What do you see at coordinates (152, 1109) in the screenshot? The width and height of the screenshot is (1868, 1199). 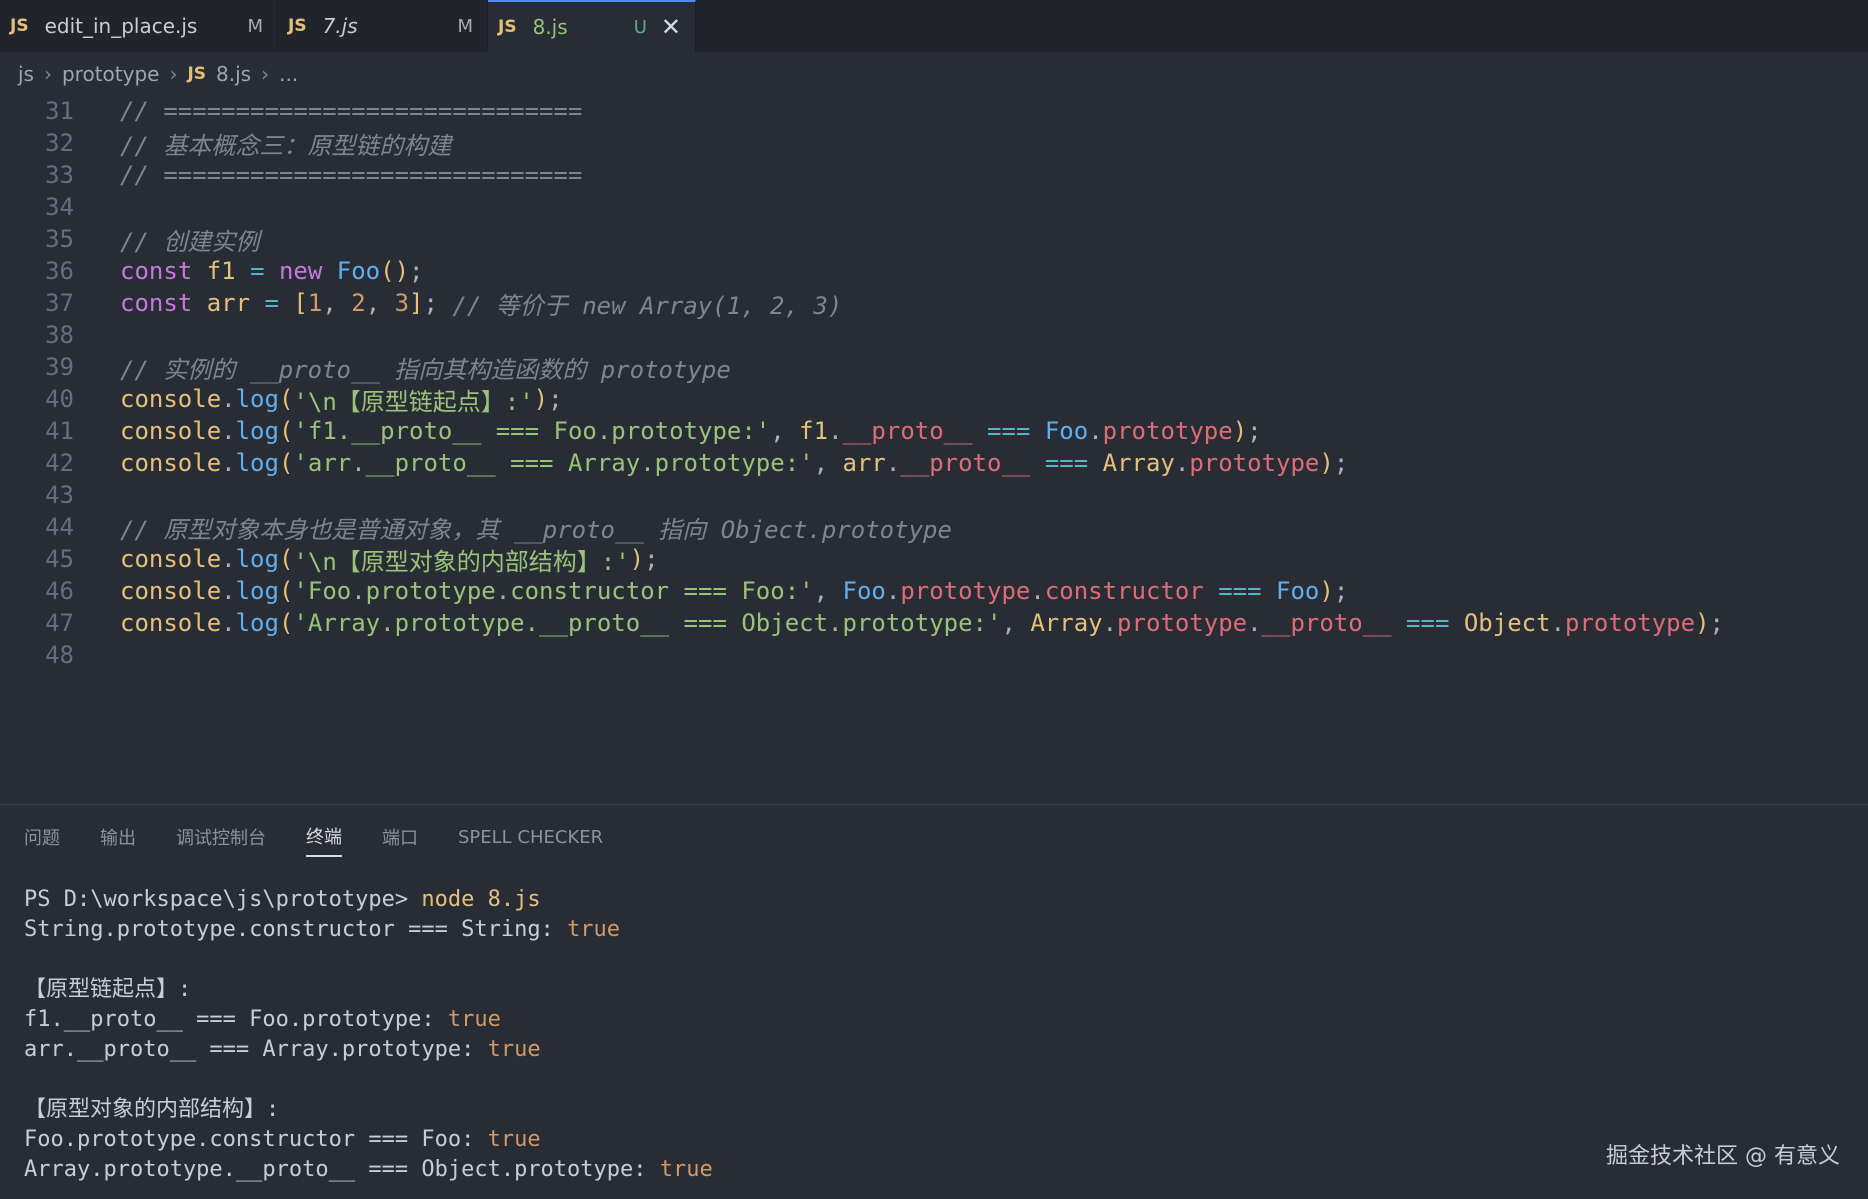 I see `terminal-text: 【原型对象的内部结构】:` at bounding box center [152, 1109].